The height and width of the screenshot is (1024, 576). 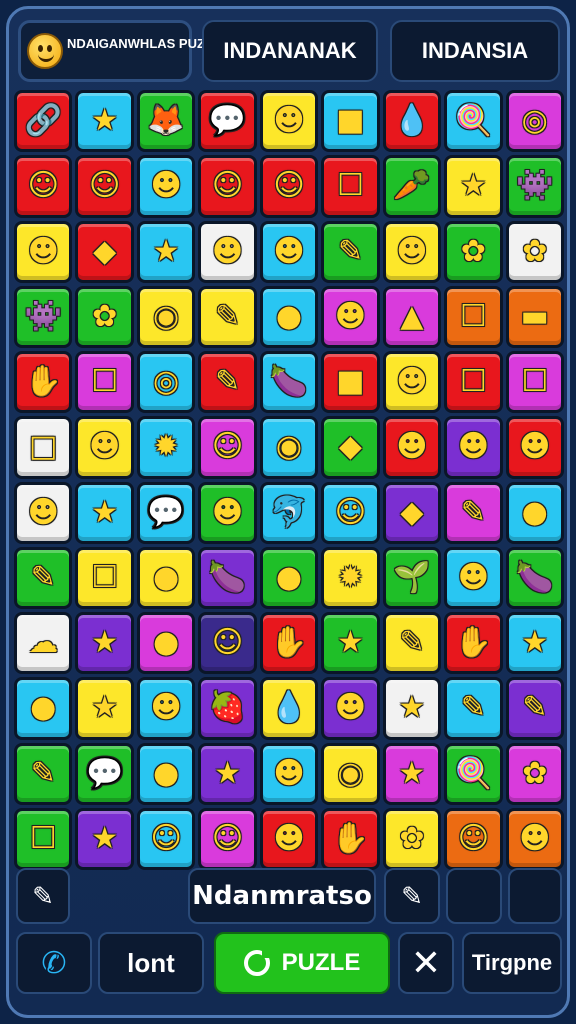 What do you see at coordinates (426, 963) in the screenshot?
I see `close-button: ✕` at bounding box center [426, 963].